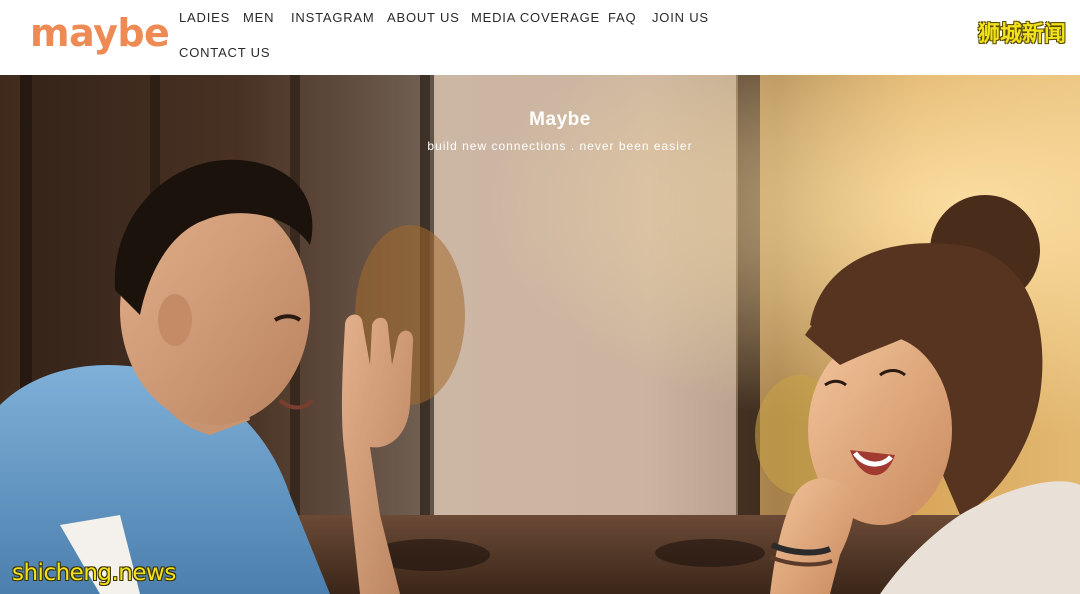 Image resolution: width=1080 pixels, height=594 pixels. Describe the element at coordinates (94, 573) in the screenshot. I see `watermark-bottom-left: shicheng.news` at that location.